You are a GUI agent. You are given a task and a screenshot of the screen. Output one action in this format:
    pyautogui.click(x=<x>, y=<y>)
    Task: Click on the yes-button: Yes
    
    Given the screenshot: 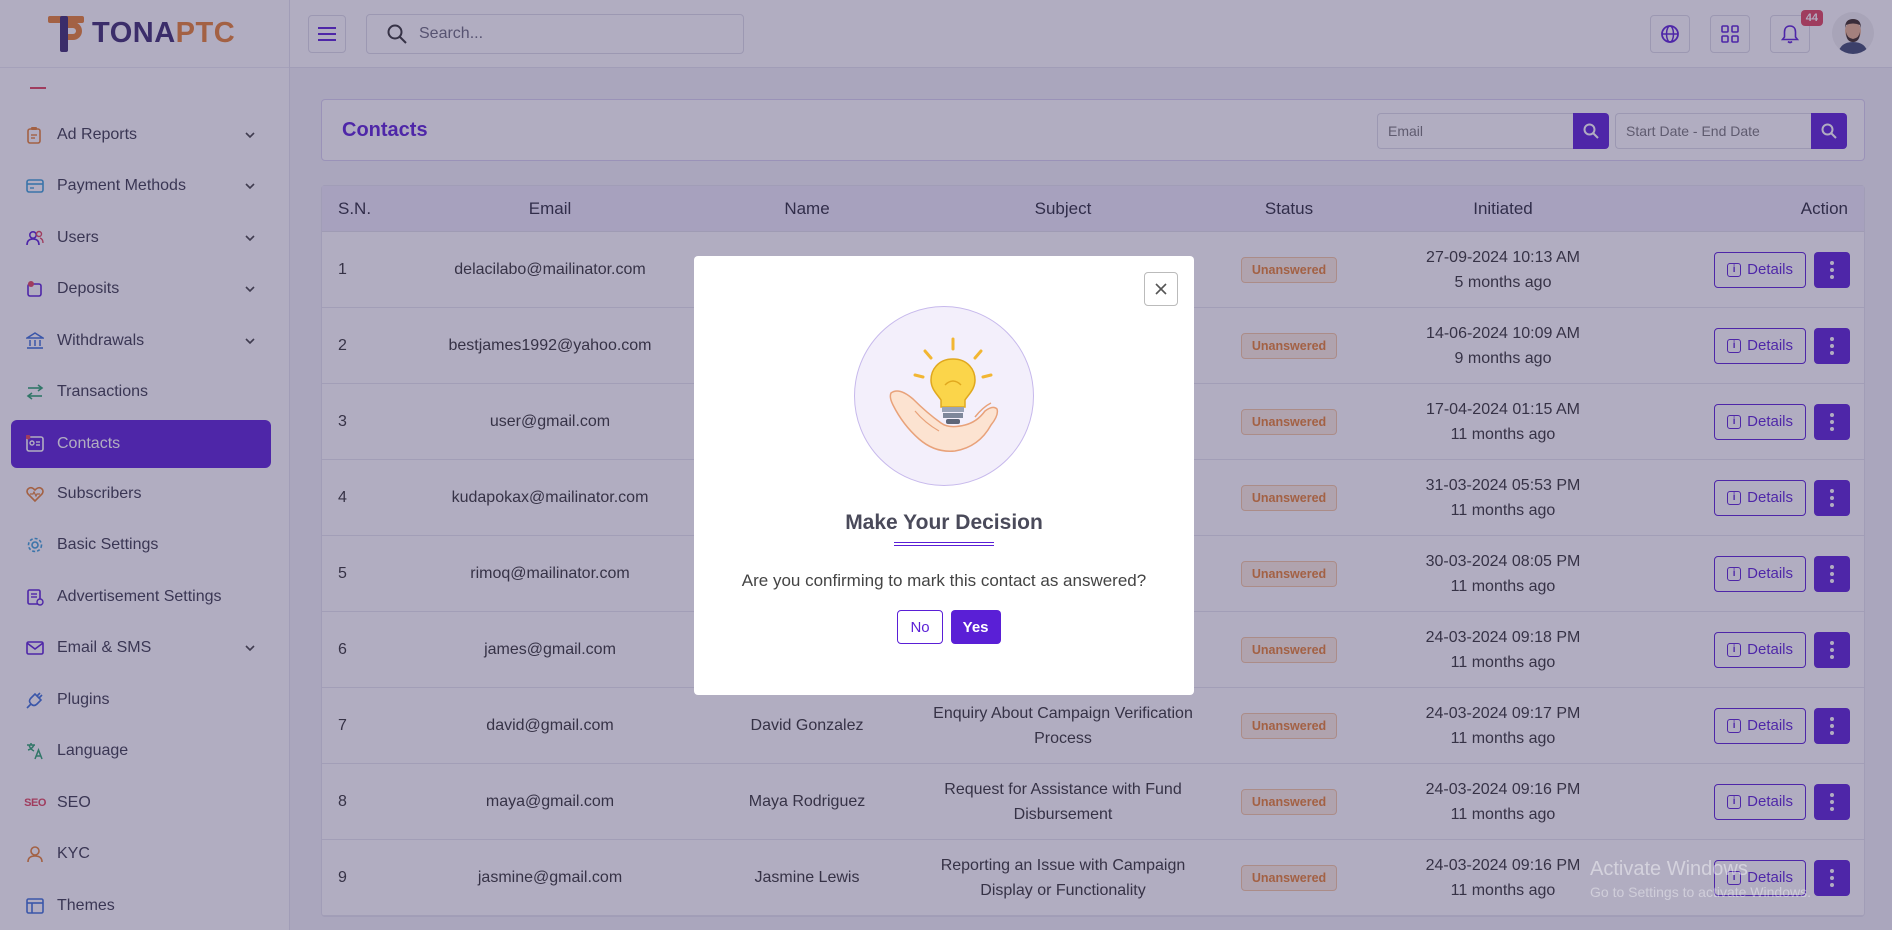 What is the action you would take?
    pyautogui.click(x=975, y=627)
    